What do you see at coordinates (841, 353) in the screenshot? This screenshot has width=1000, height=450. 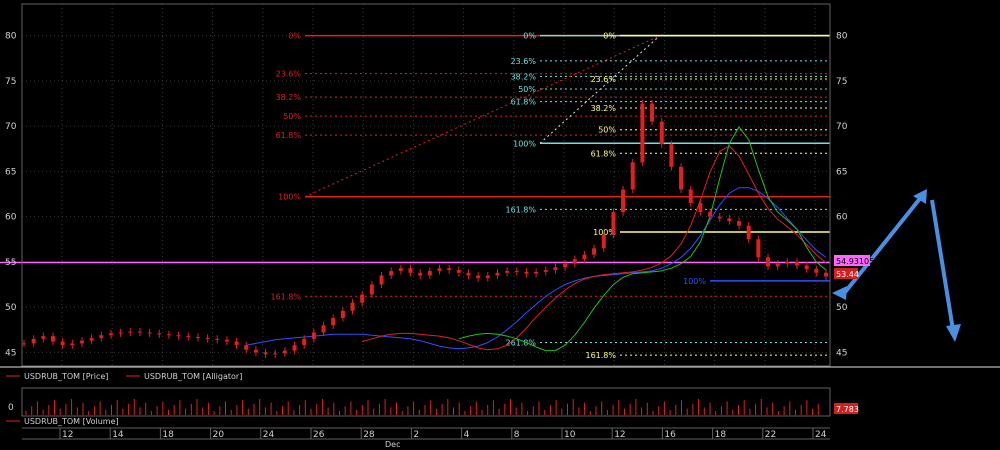 I see `y-tick-right: 45` at bounding box center [841, 353].